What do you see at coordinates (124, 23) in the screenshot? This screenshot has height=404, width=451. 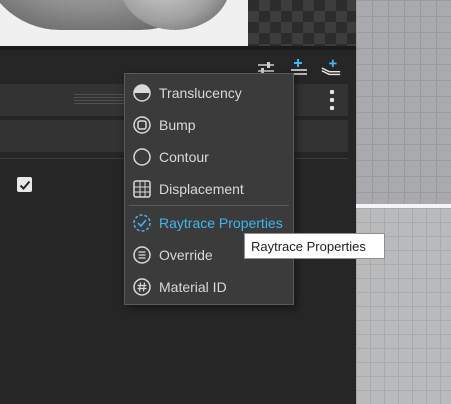 I see `render-background` at bounding box center [124, 23].